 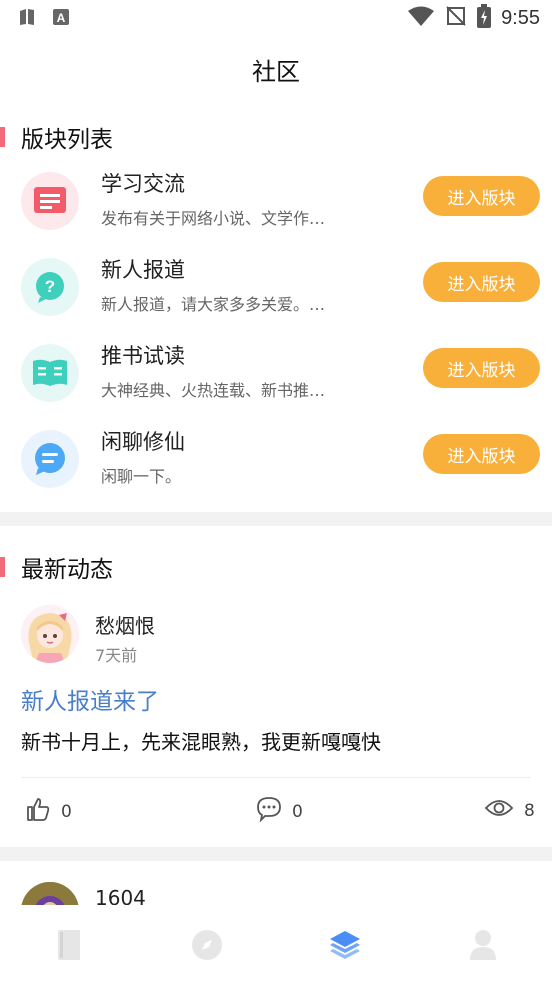 I want to click on community-icon, so click(x=345, y=945).